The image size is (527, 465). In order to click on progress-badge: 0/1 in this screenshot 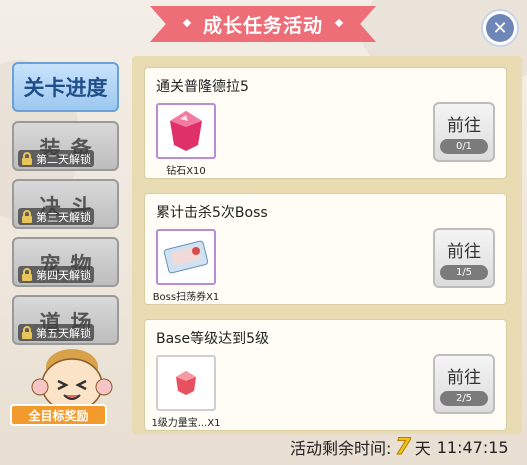, I will do `click(464, 146)`.